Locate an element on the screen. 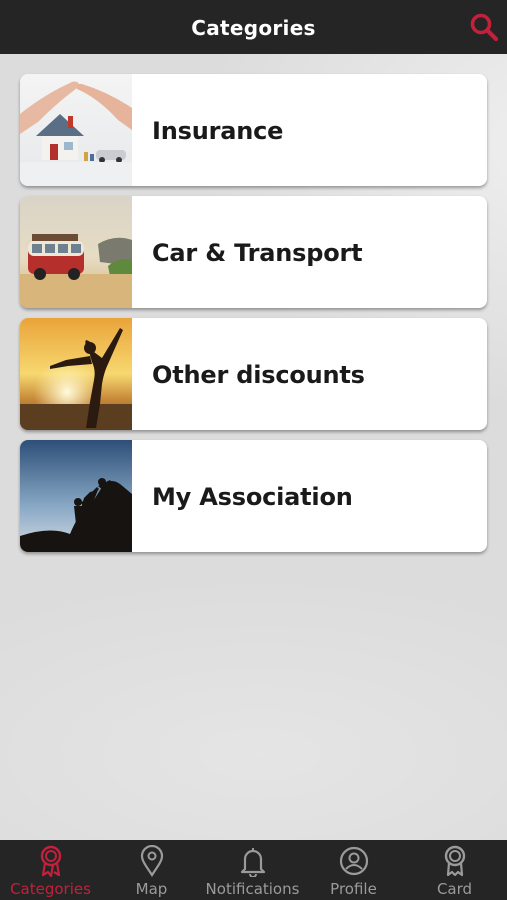  tab-label: Notifications is located at coordinates (252, 889).